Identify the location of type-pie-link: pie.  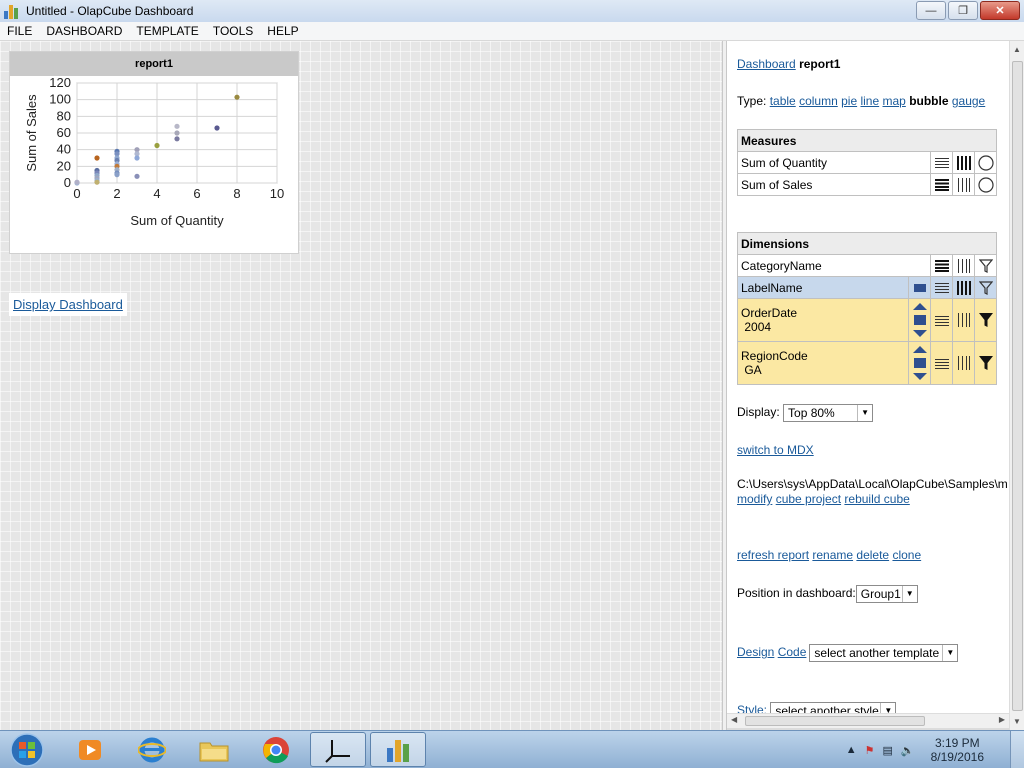
(849, 101).